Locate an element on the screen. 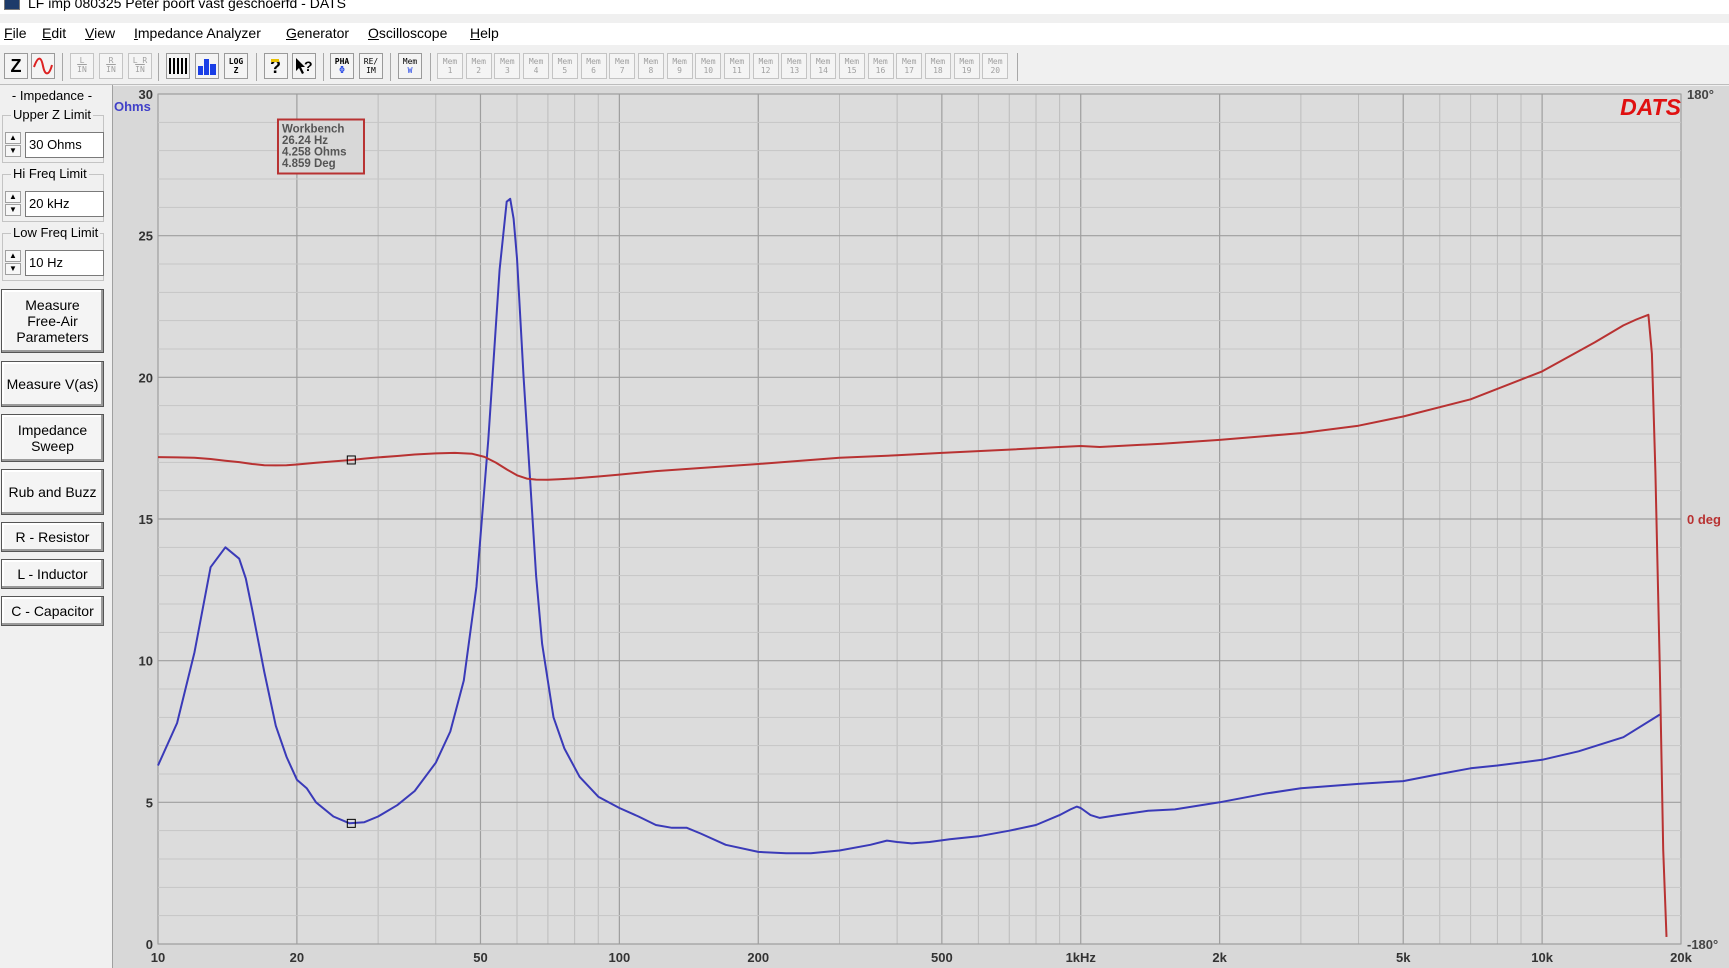 The image size is (1729, 968). upper-z-limit-label: Upper Z Limit is located at coordinates (52, 114).